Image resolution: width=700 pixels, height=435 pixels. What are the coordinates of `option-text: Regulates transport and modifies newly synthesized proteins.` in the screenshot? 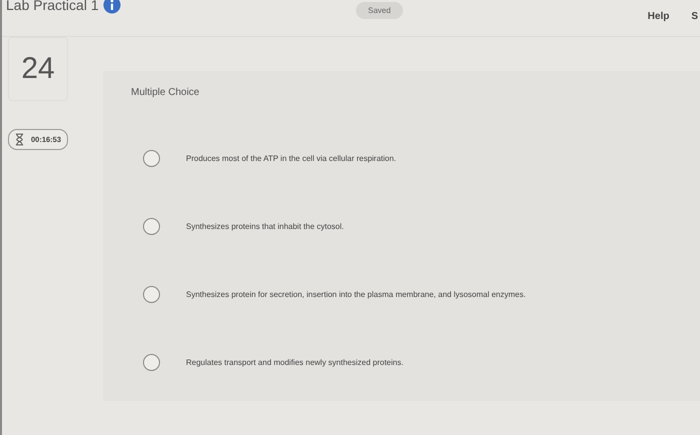 It's located at (295, 362).